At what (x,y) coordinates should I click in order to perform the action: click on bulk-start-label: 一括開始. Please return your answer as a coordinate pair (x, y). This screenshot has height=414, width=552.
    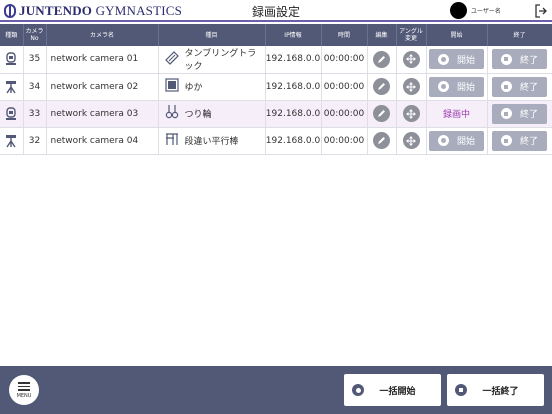
    Looking at the image, I should click on (397, 391).